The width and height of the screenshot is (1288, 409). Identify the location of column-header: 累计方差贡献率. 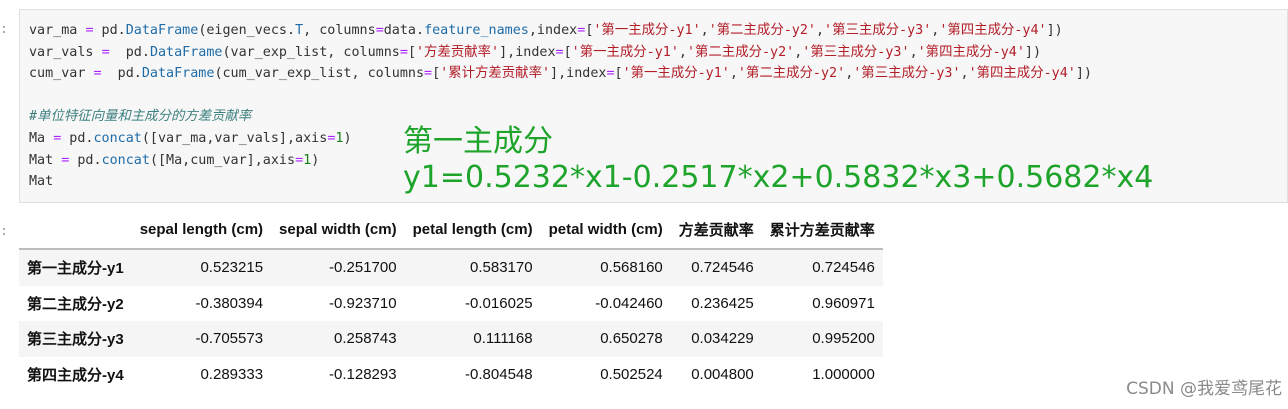
(822, 230).